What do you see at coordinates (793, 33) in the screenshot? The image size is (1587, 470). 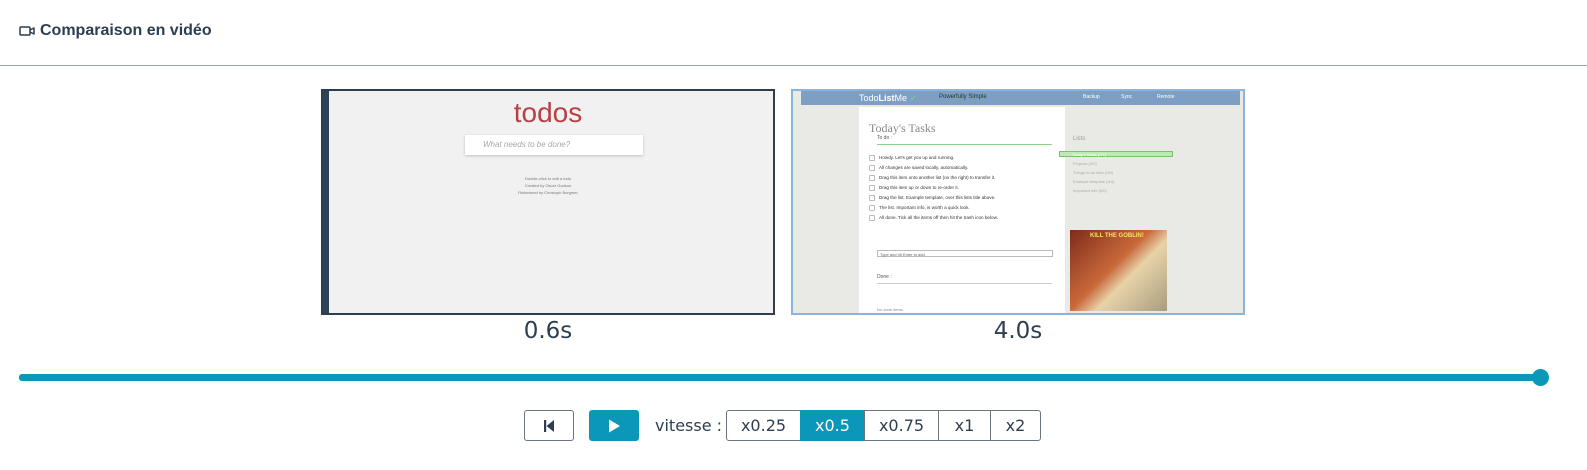 I see `panel-header: Comparaison en vidéo` at bounding box center [793, 33].